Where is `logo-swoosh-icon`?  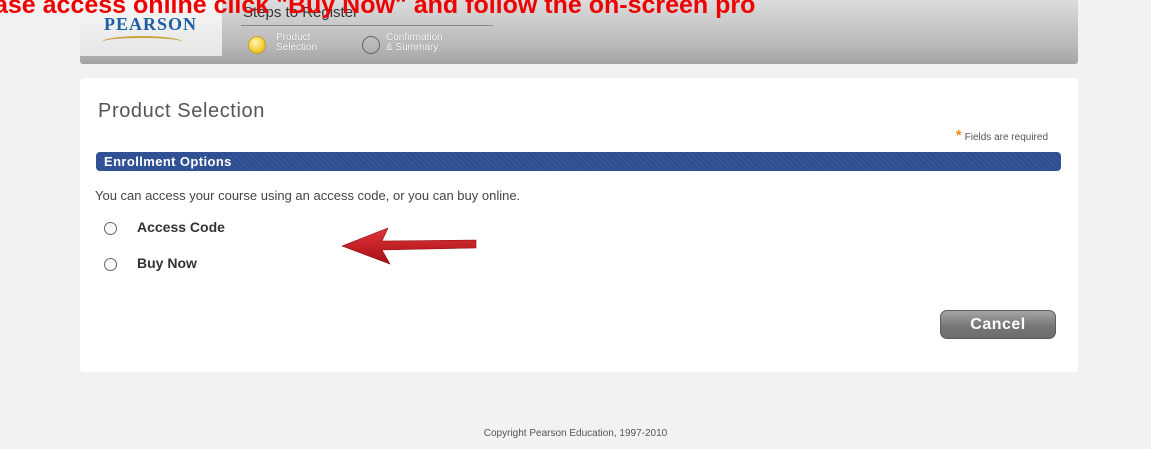
logo-swoosh-icon is located at coordinates (142, 42).